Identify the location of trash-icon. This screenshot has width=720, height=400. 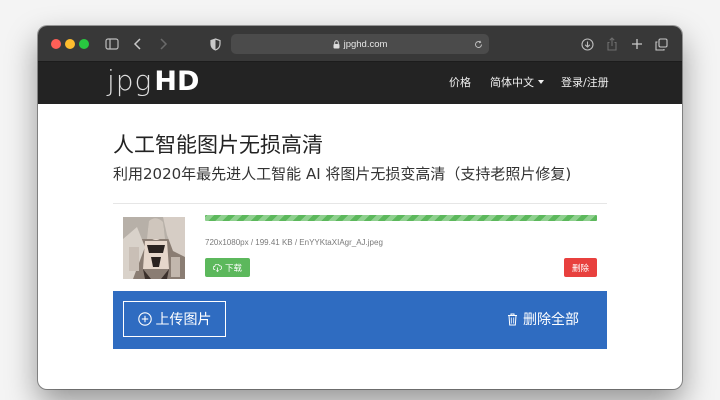
(512, 319).